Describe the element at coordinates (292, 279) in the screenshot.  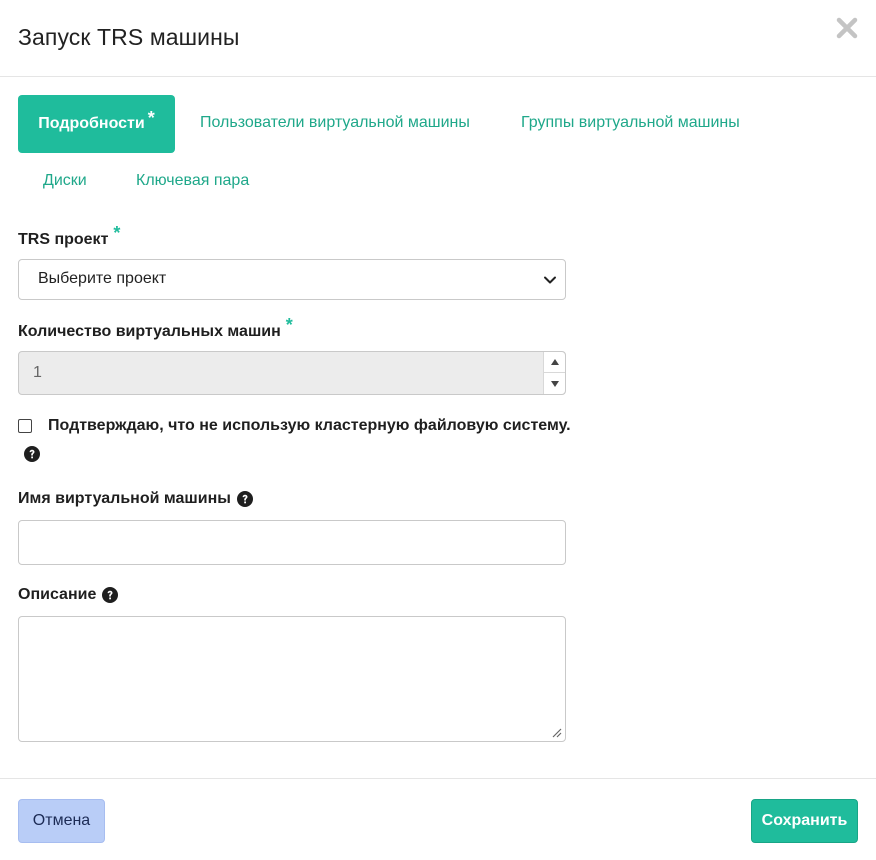
I see `project-select: Выберите проект` at that location.